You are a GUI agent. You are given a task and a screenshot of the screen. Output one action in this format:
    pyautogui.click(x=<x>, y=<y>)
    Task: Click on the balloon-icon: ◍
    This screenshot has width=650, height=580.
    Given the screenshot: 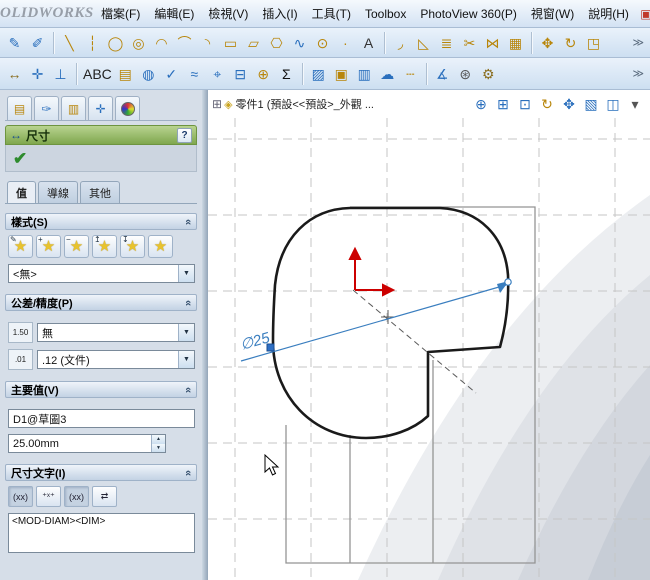 What is the action you would take?
    pyautogui.click(x=148, y=74)
    